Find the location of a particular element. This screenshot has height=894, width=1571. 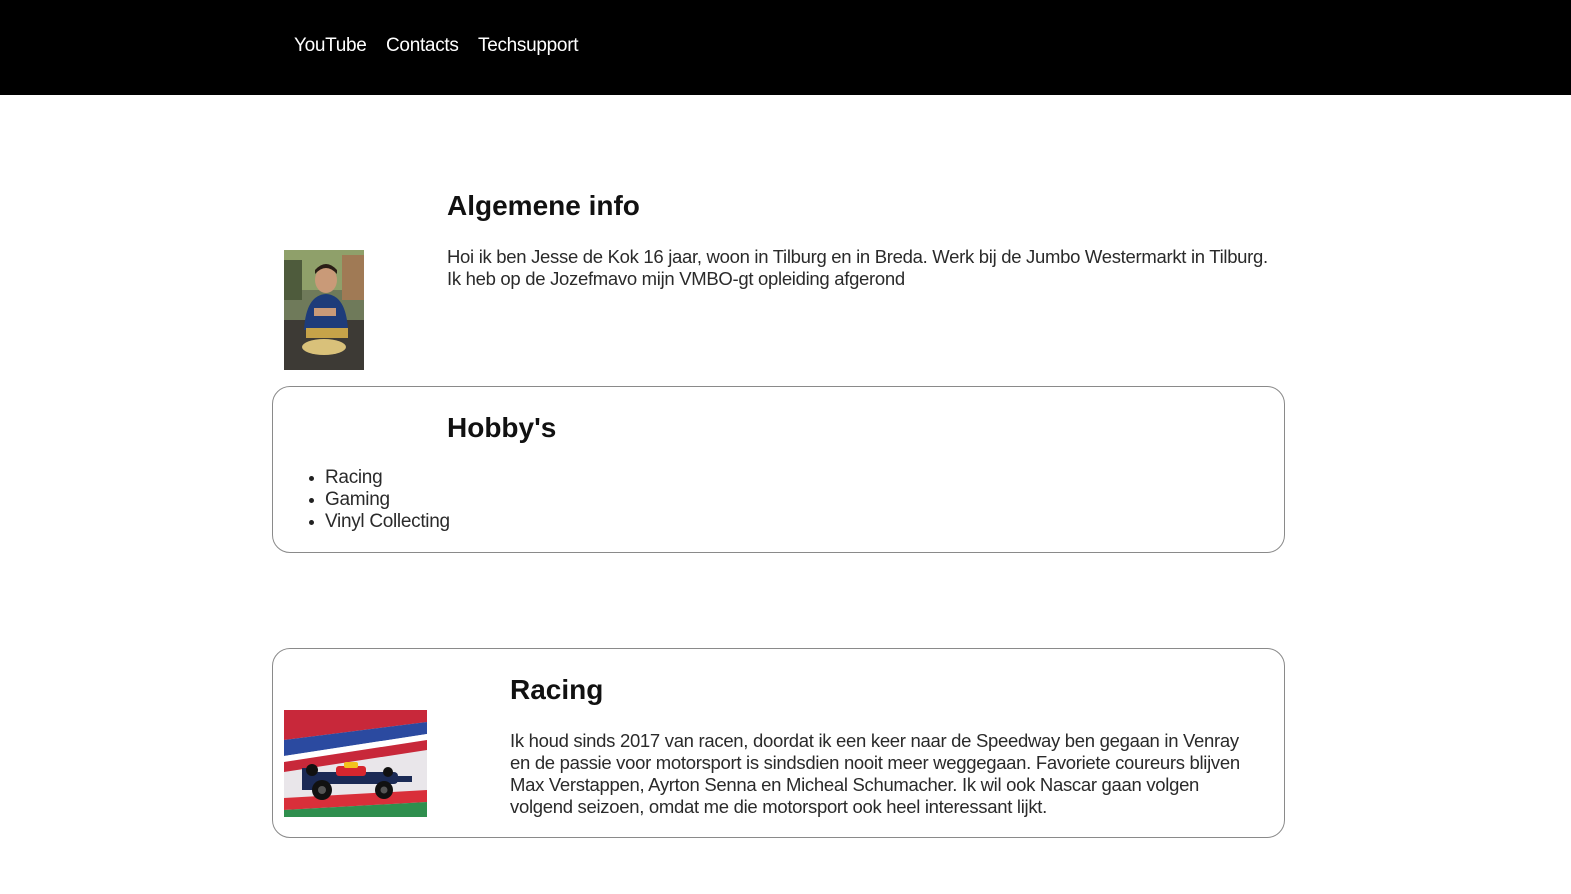

hobbies-list: Racing Gaming Vinyl Collecting is located at coordinates (379, 500).